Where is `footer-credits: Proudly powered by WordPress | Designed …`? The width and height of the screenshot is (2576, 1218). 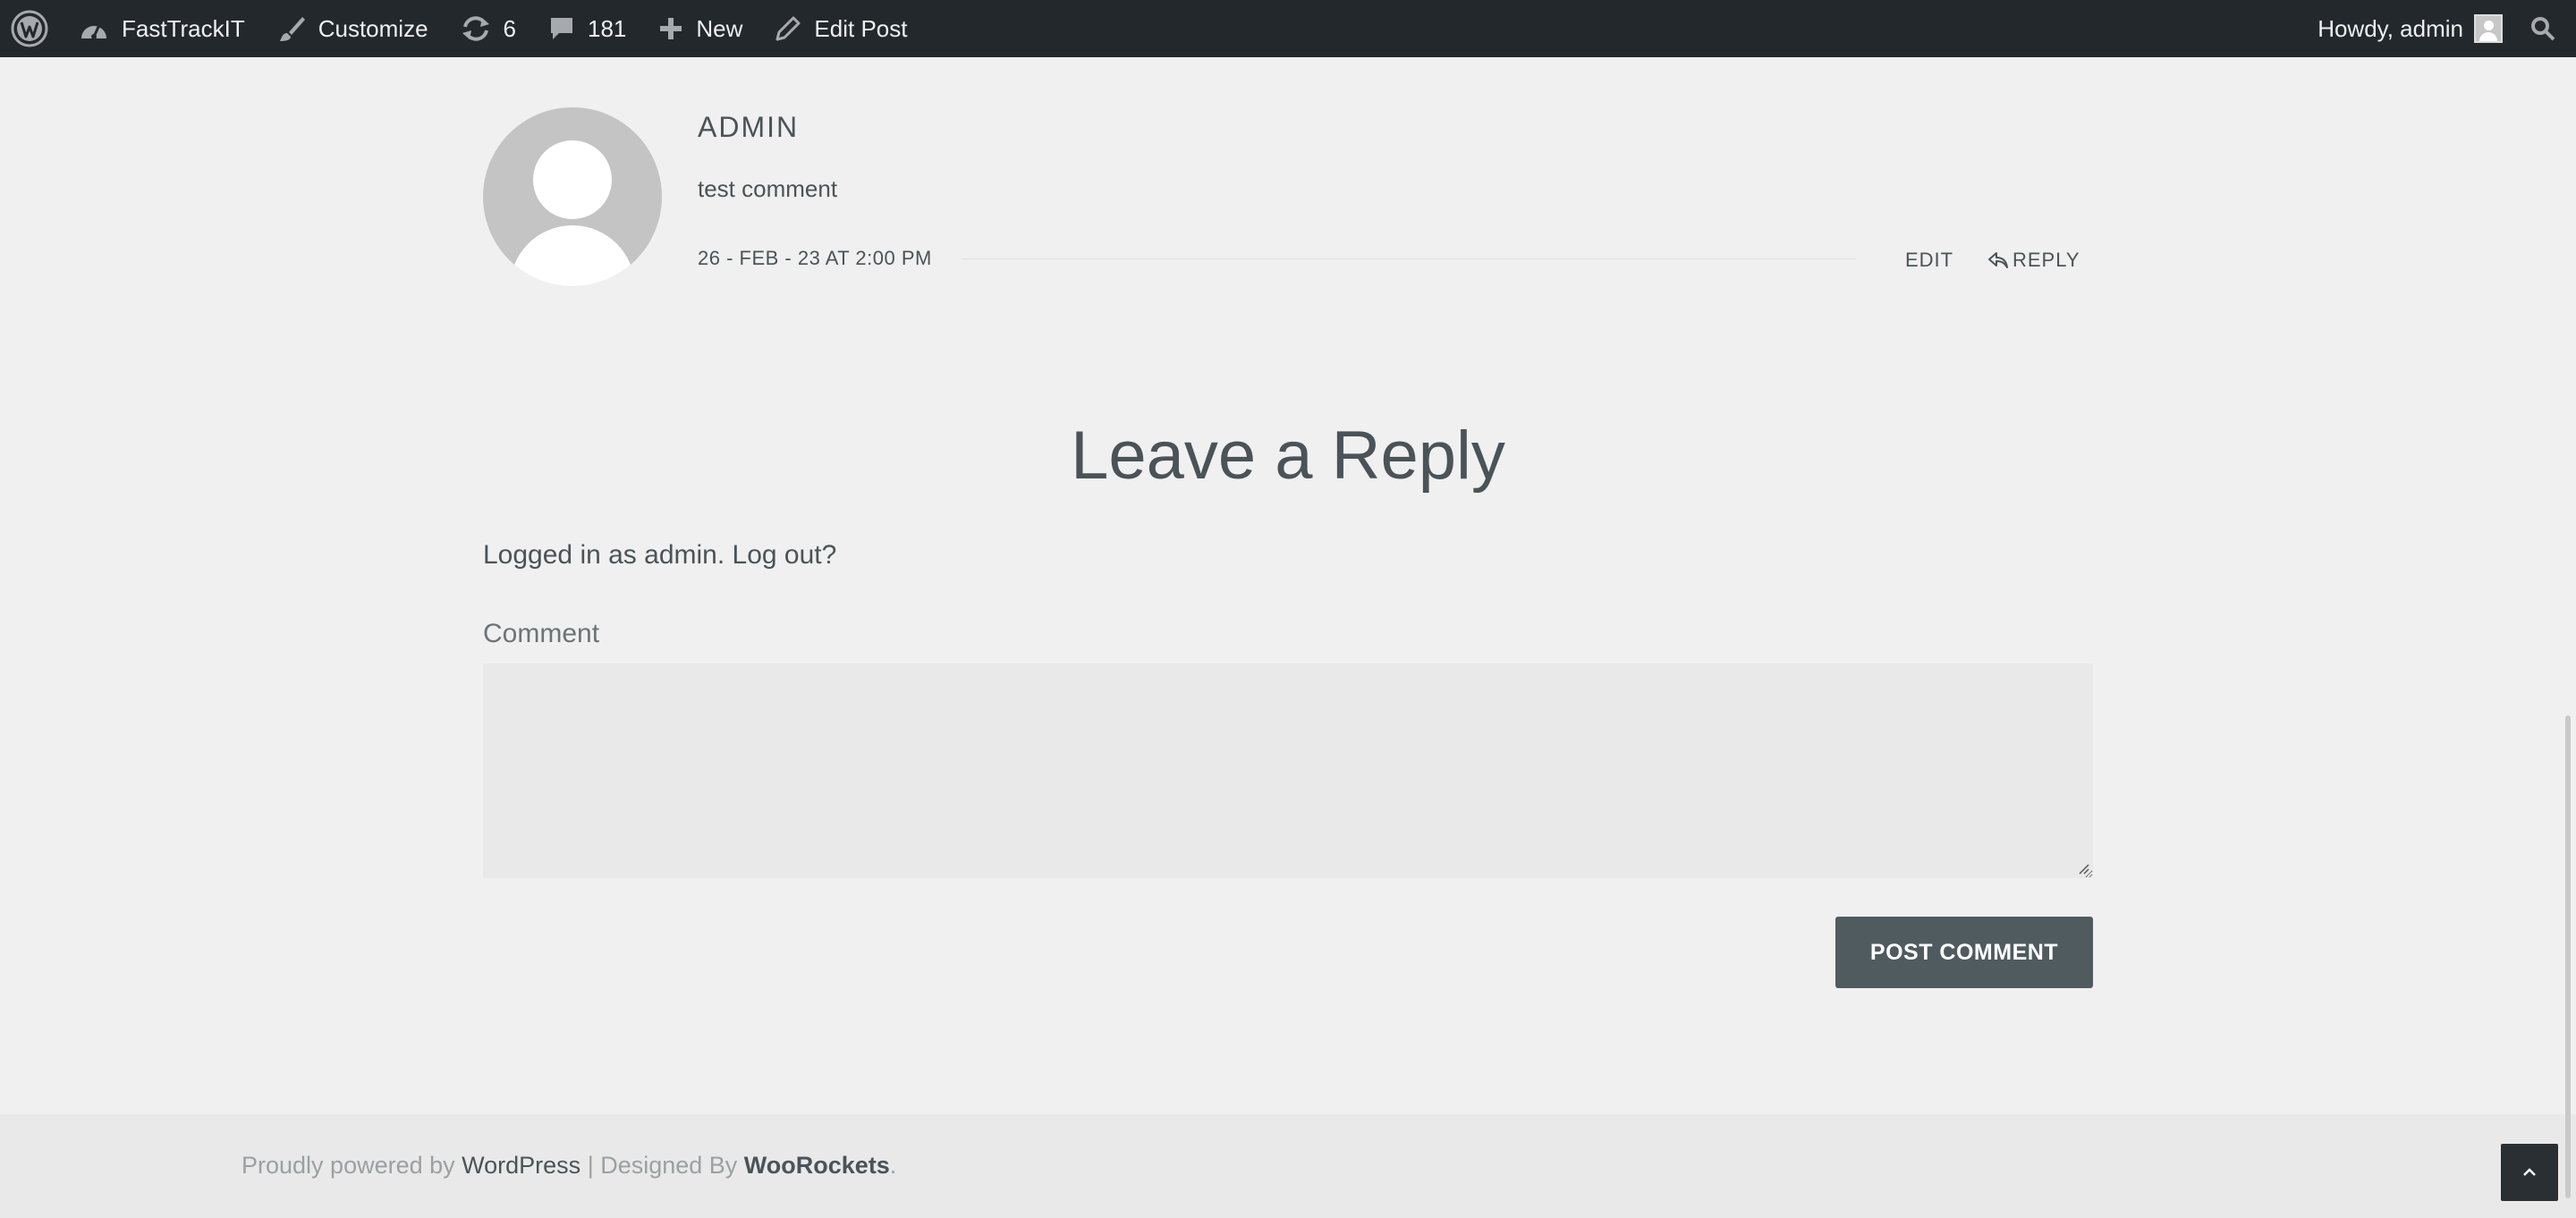 footer-credits: Proudly powered by WordPress | Designed … is located at coordinates (569, 1166).